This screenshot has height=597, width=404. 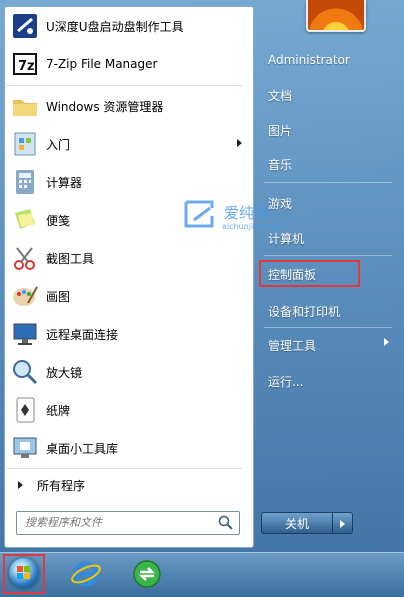 I want to click on shutdown-button: 关机, so click(x=297, y=523).